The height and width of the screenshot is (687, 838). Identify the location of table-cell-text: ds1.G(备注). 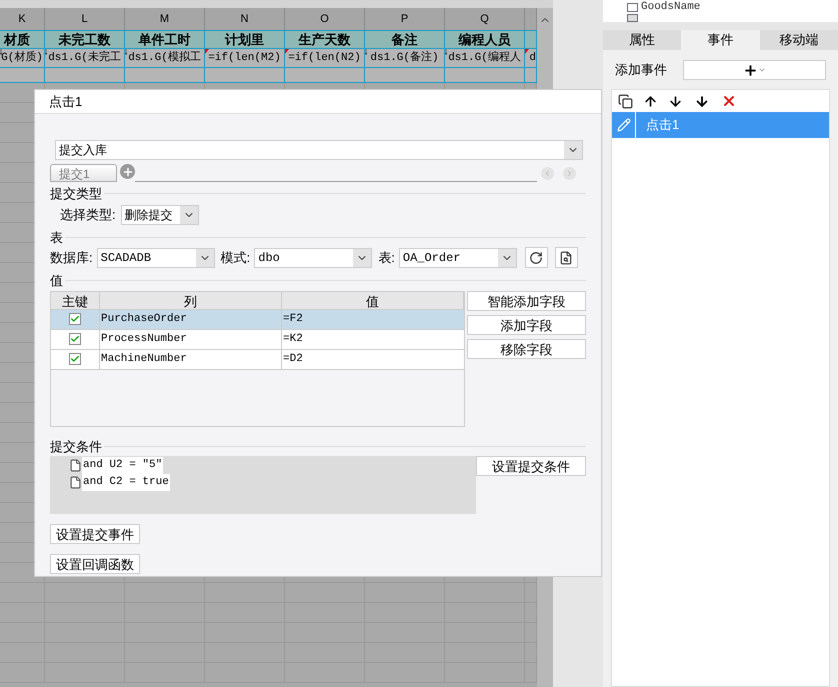
(404, 58).